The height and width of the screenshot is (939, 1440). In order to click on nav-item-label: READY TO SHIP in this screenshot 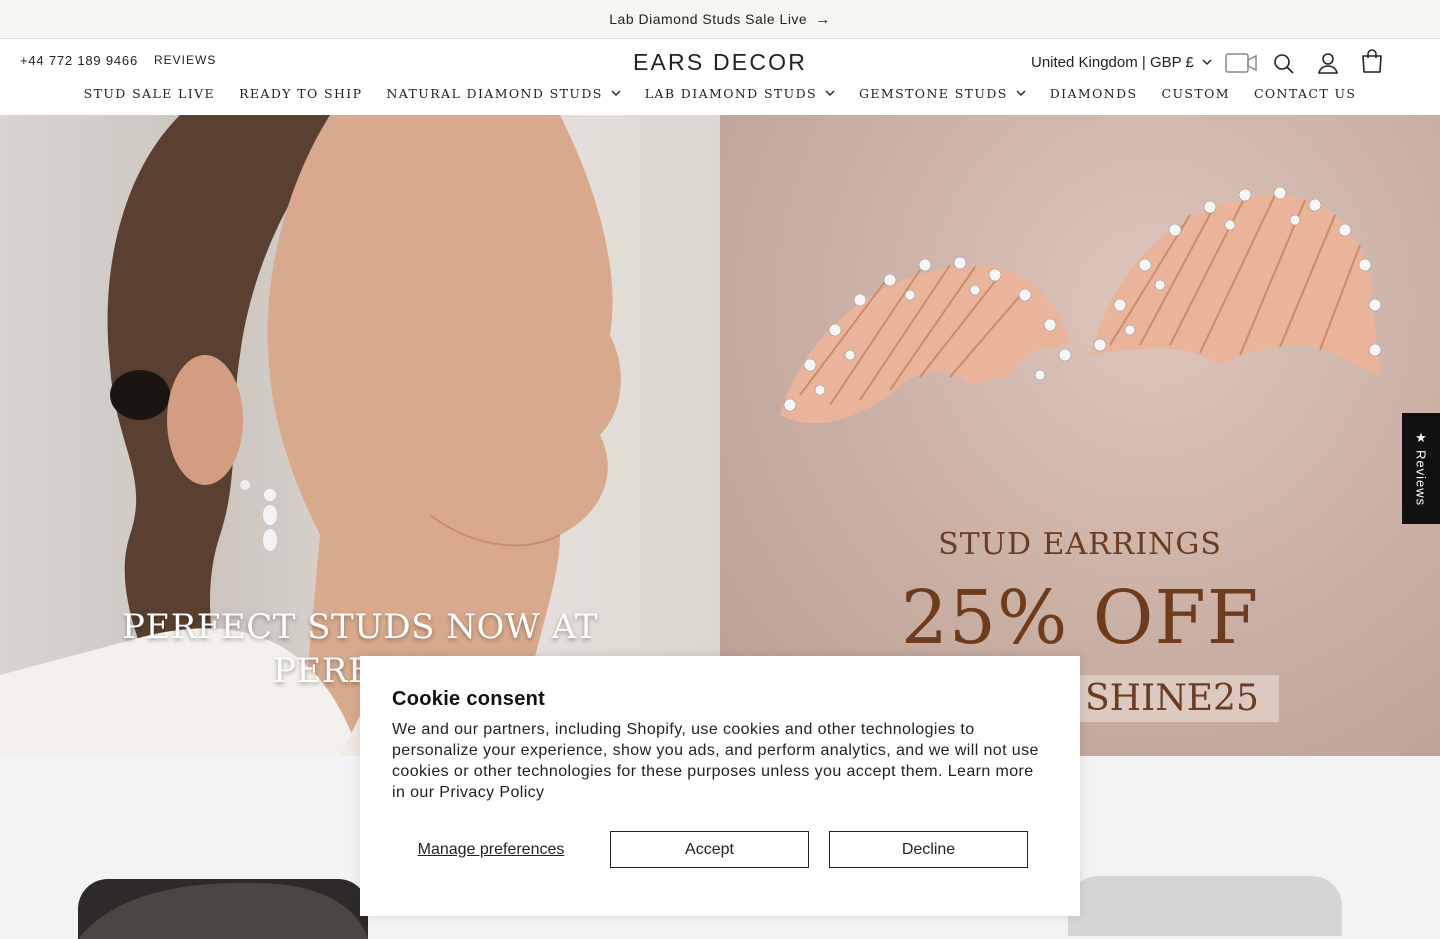, I will do `click(301, 93)`.